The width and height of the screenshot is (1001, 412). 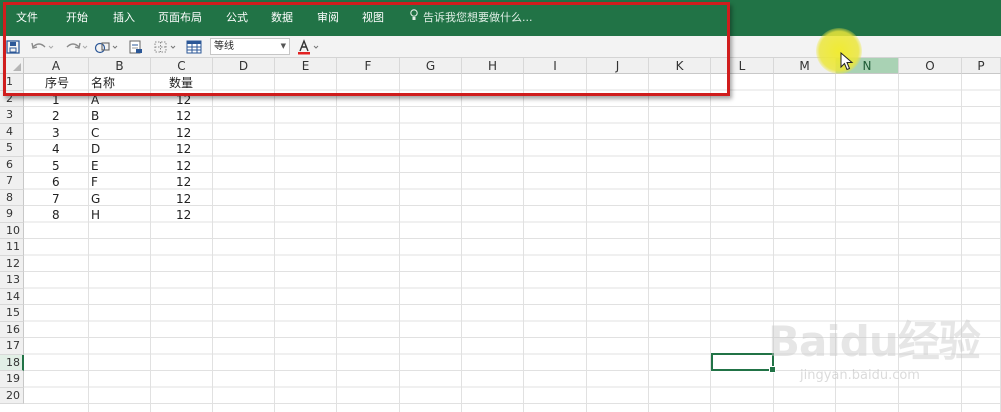 I want to click on row-header-7: 7, so click(x=12, y=181).